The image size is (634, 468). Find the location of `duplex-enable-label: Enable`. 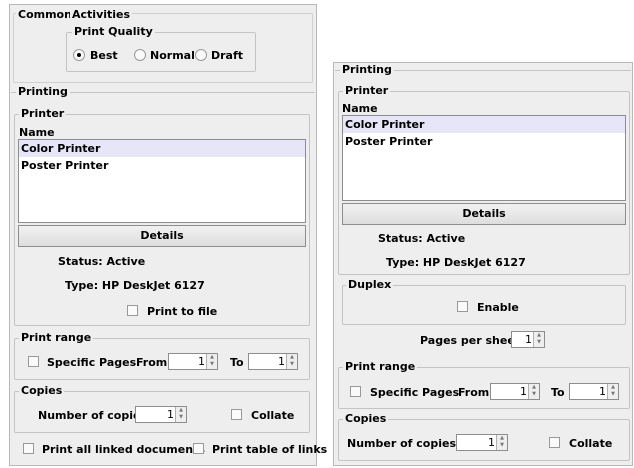

duplex-enable-label: Enable is located at coordinates (498, 307).